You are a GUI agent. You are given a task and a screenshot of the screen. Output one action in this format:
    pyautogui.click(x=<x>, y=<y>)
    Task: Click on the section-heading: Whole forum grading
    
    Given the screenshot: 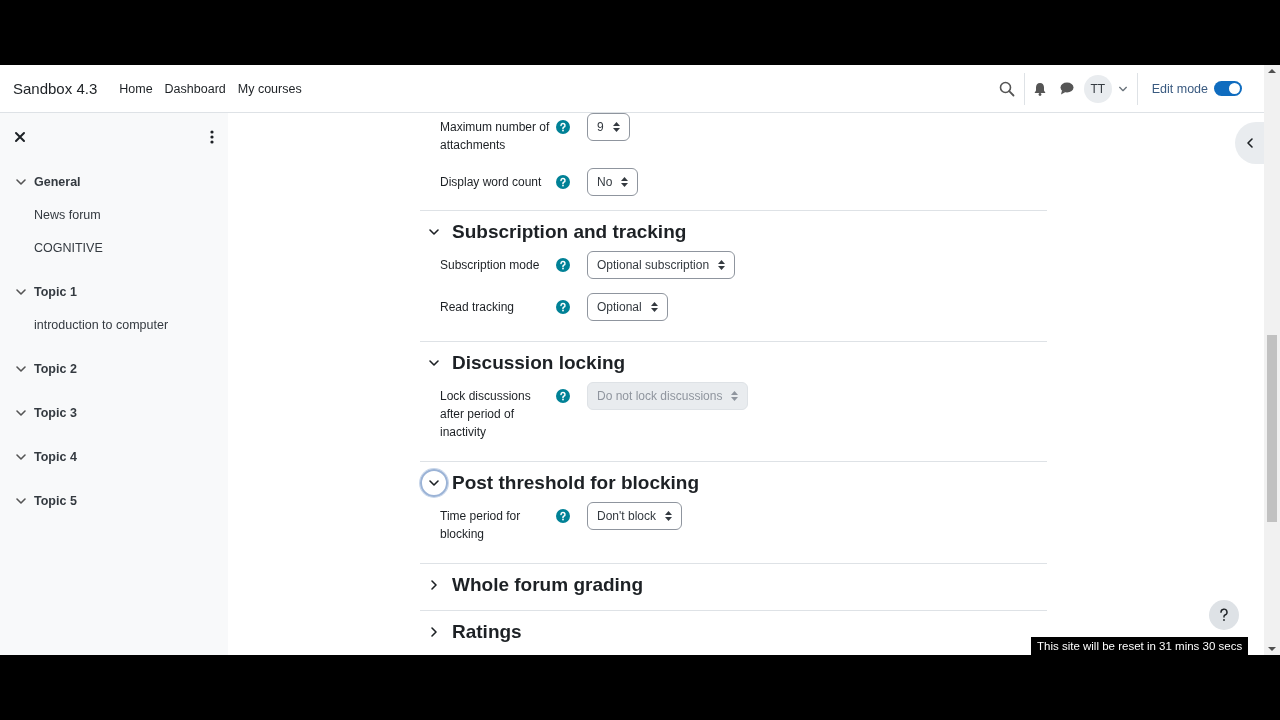 What is the action you would take?
    pyautogui.click(x=548, y=585)
    